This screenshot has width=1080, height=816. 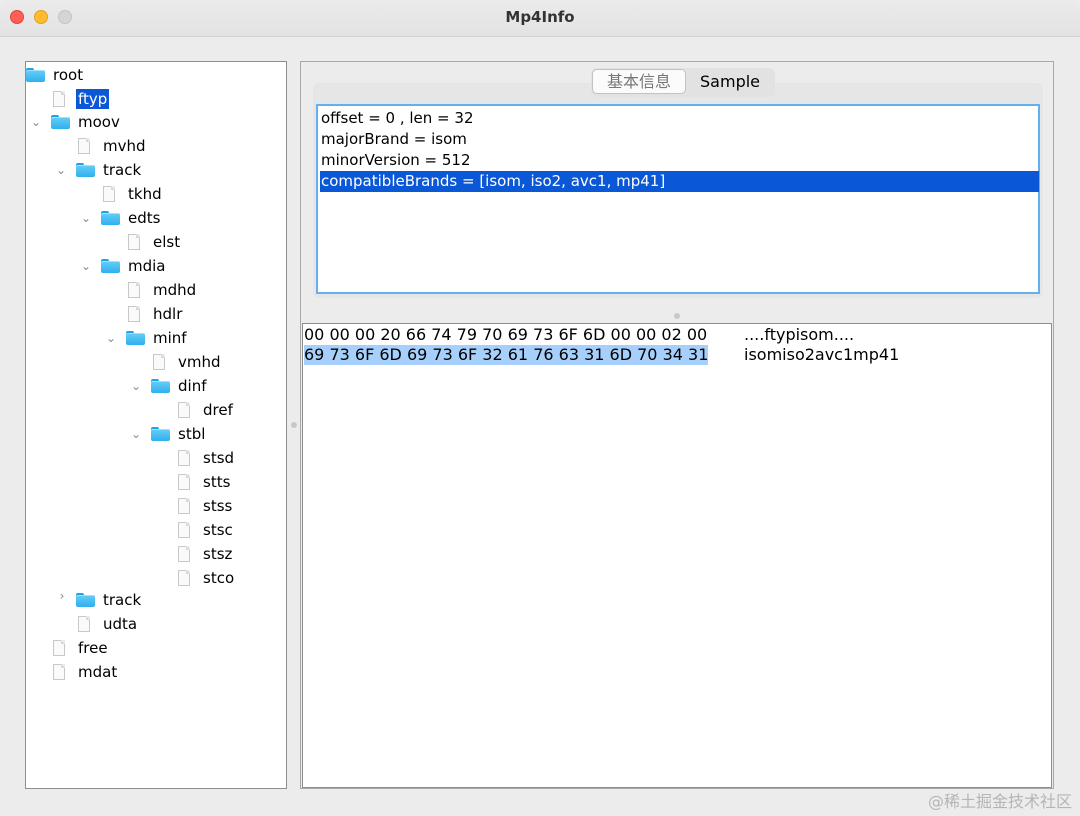 What do you see at coordinates (679, 139) in the screenshot?
I see `list-item: majorBrand = isom` at bounding box center [679, 139].